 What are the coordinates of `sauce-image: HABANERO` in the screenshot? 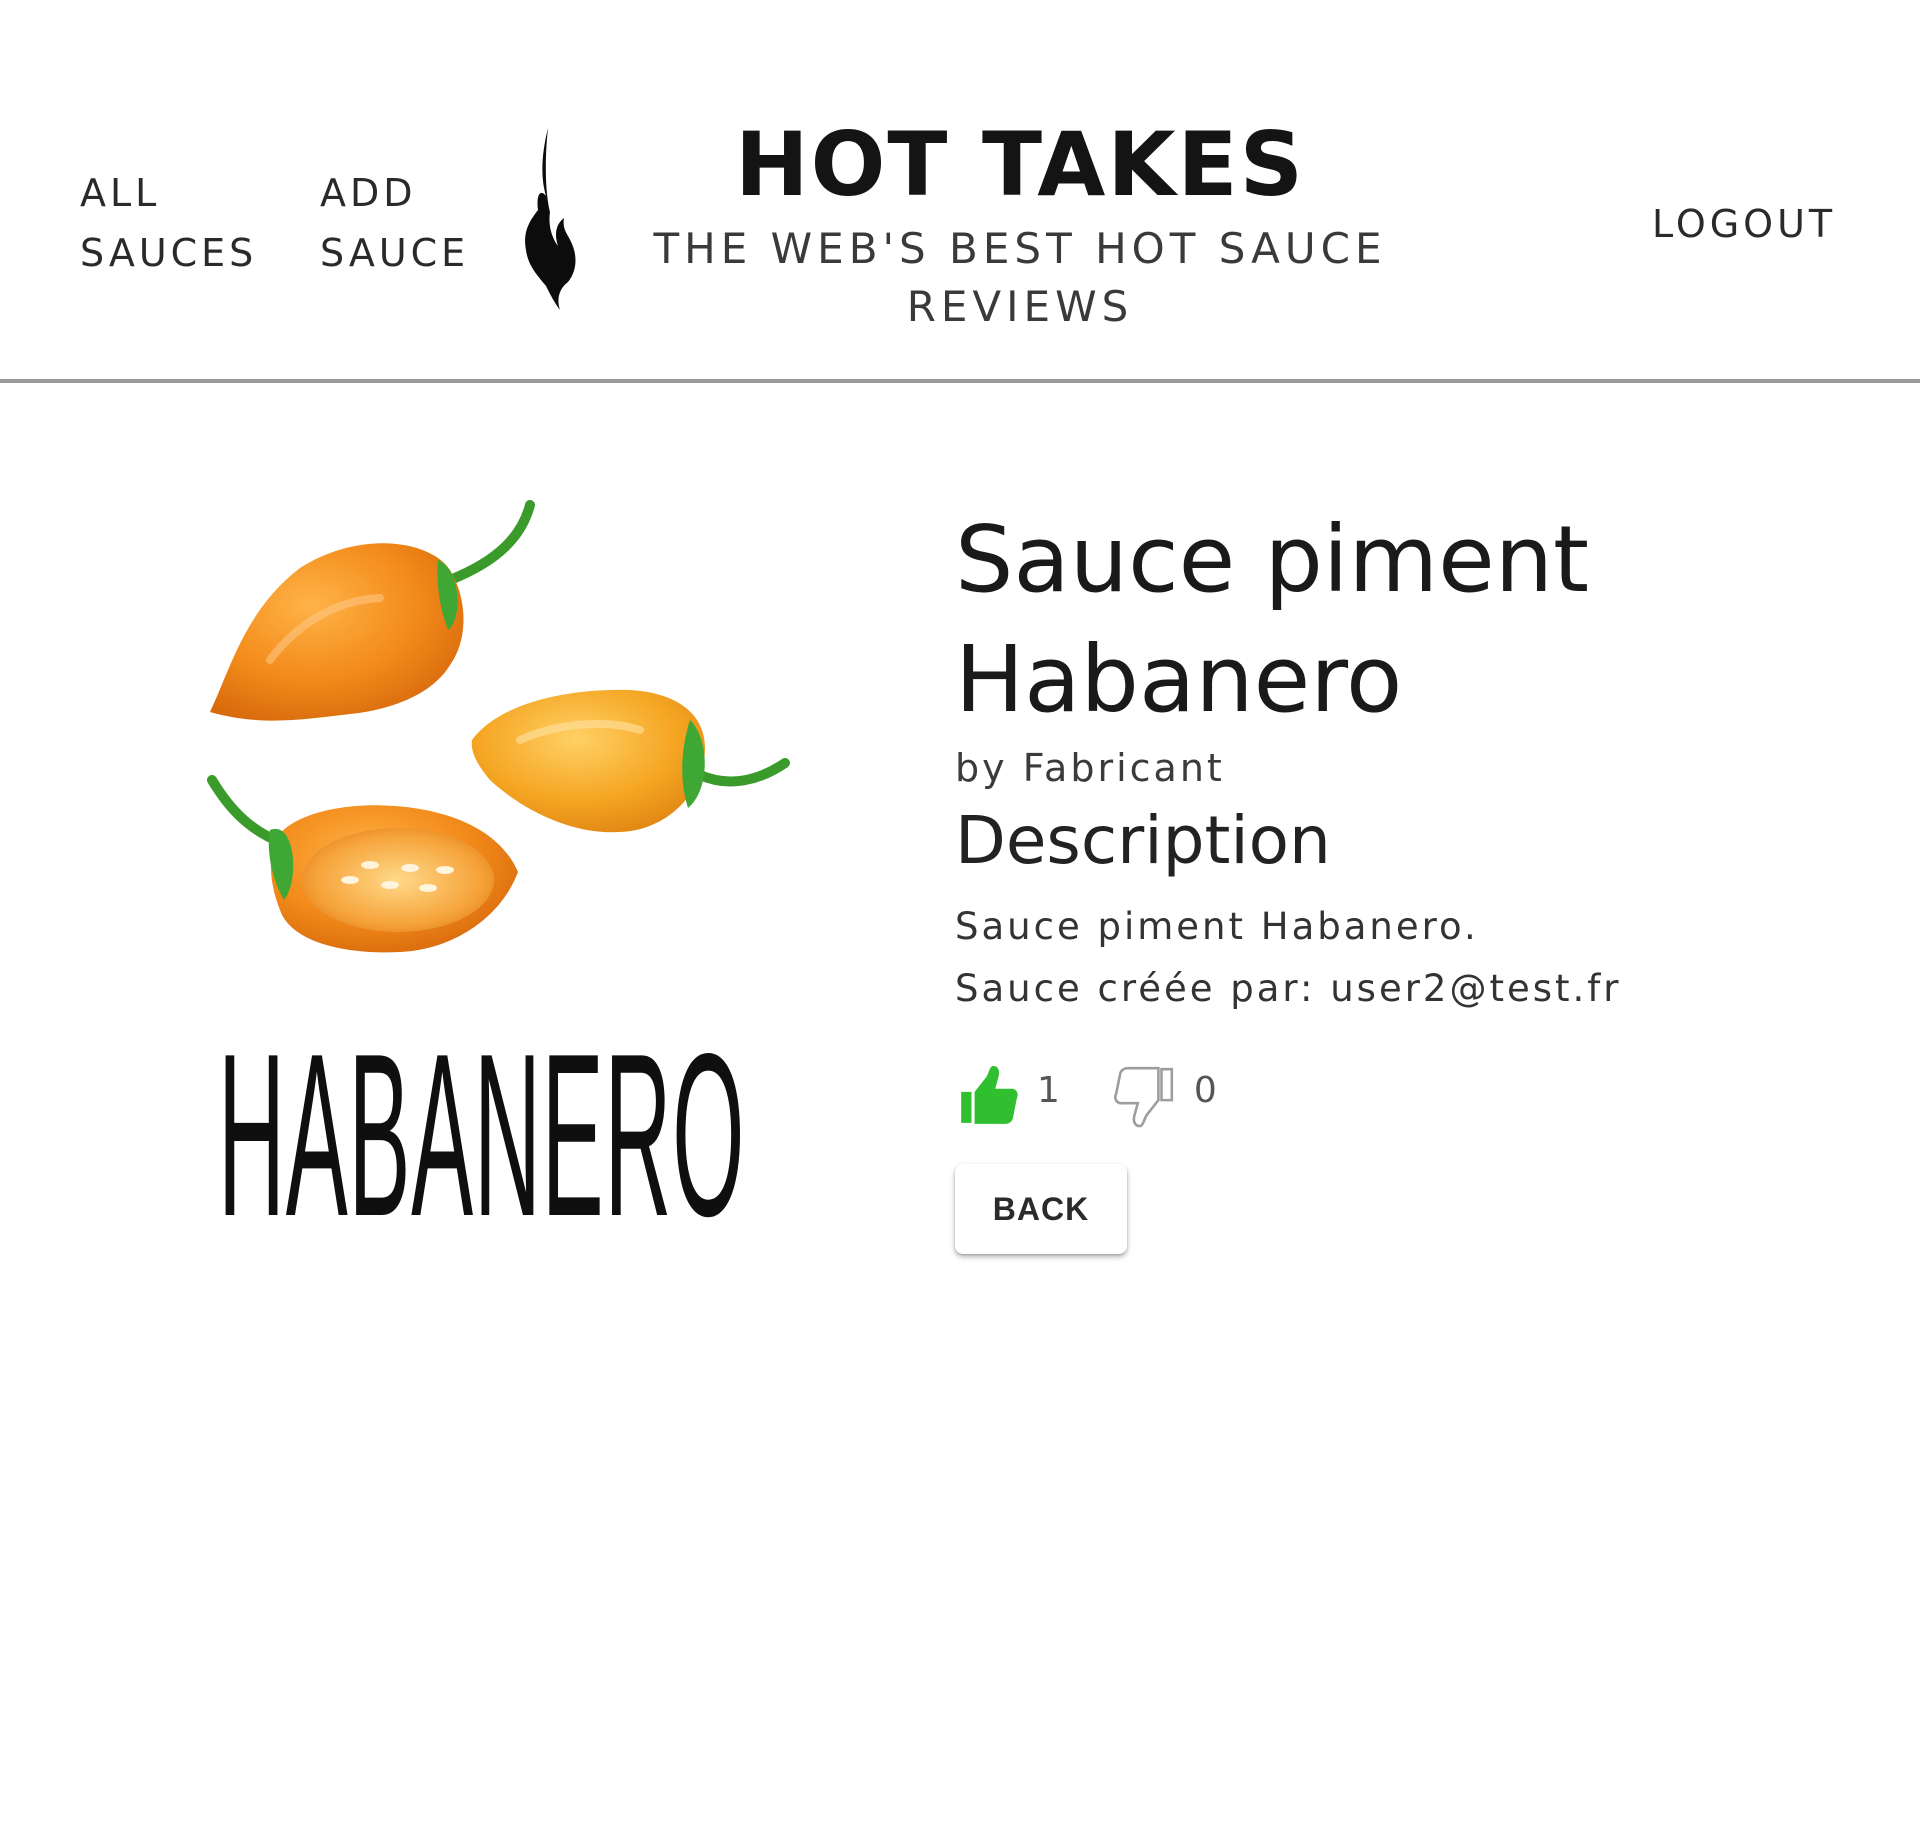 It's located at (525, 877).